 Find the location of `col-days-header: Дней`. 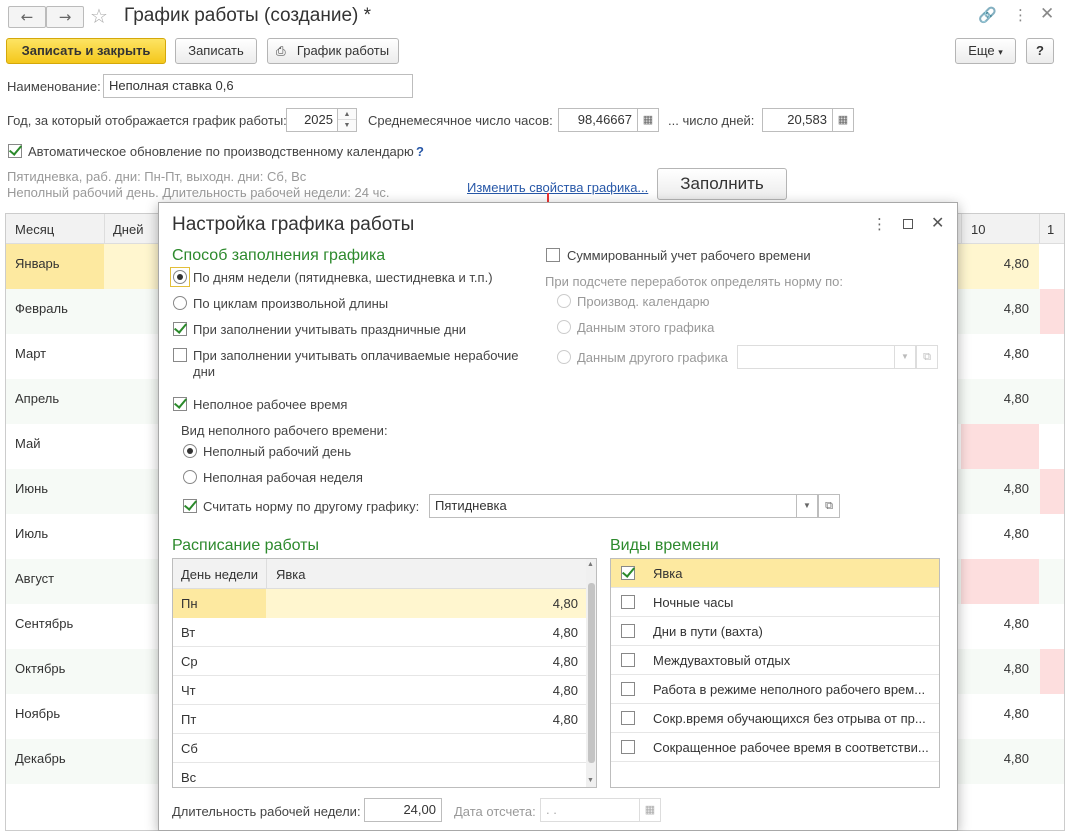

col-days-header: Дней is located at coordinates (128, 229).